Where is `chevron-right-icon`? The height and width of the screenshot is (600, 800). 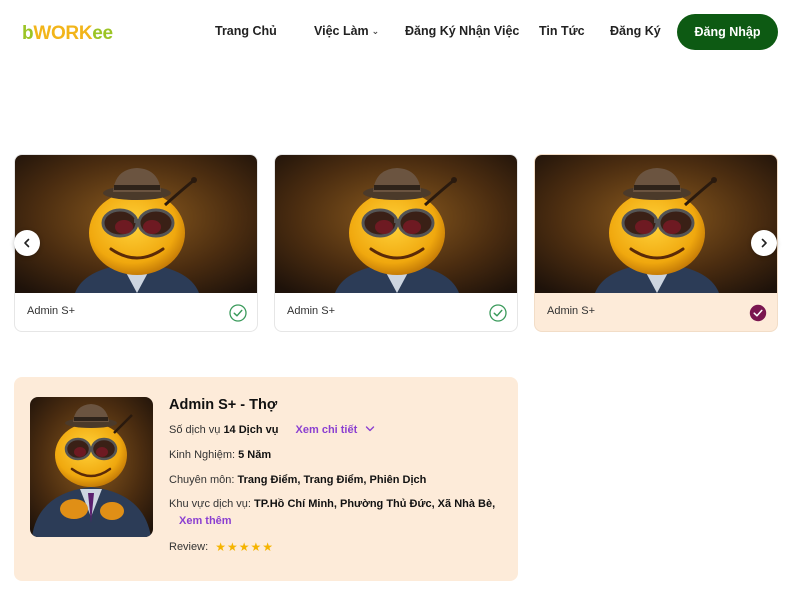
chevron-right-icon is located at coordinates (764, 243).